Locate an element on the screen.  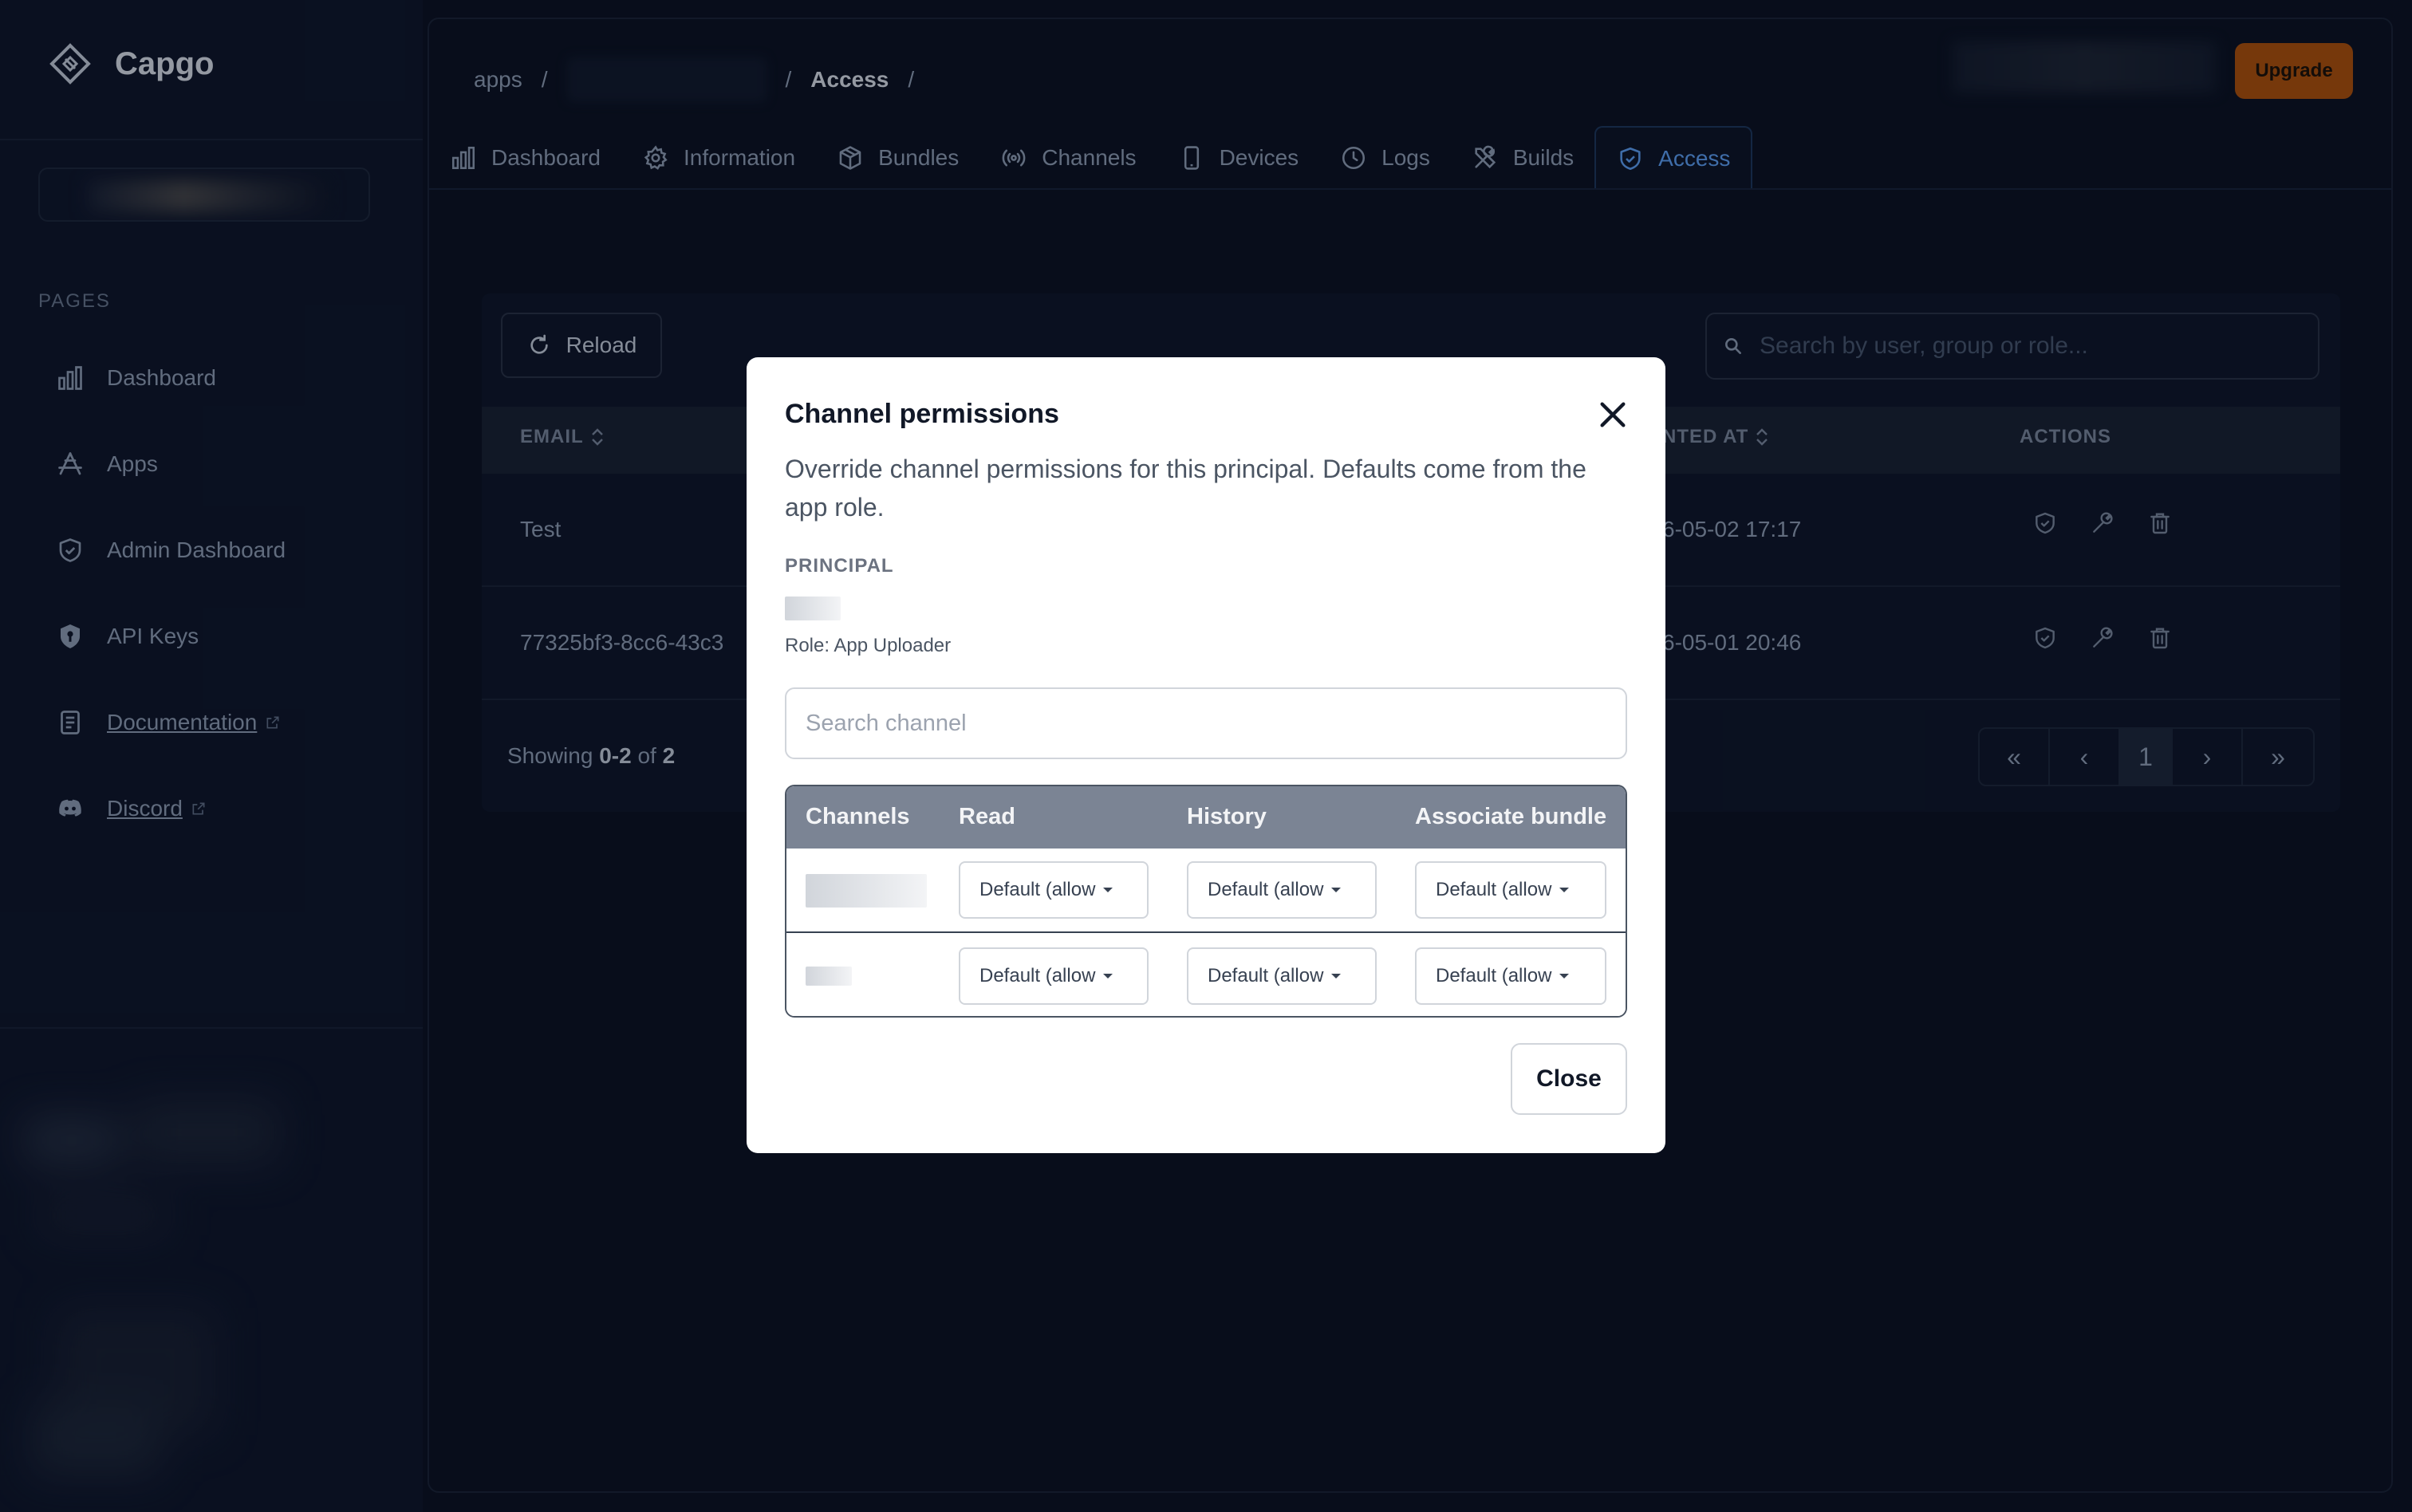
close-button: Close is located at coordinates (1569, 1079).